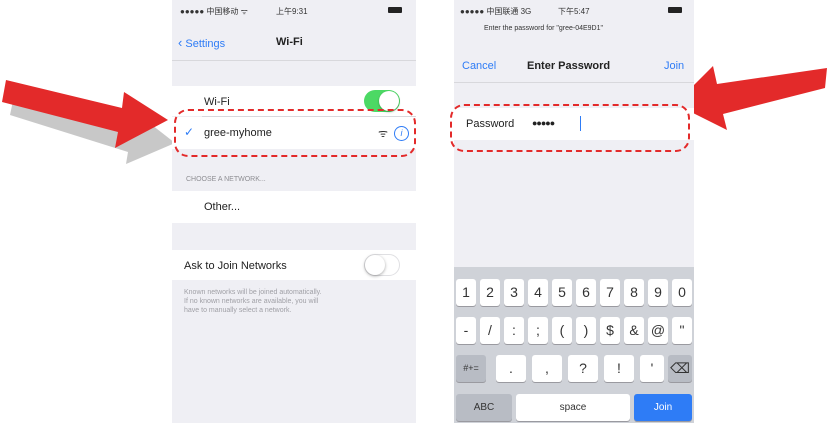  What do you see at coordinates (235, 266) in the screenshot?
I see `ask-join-label: Ask to Join Networks` at bounding box center [235, 266].